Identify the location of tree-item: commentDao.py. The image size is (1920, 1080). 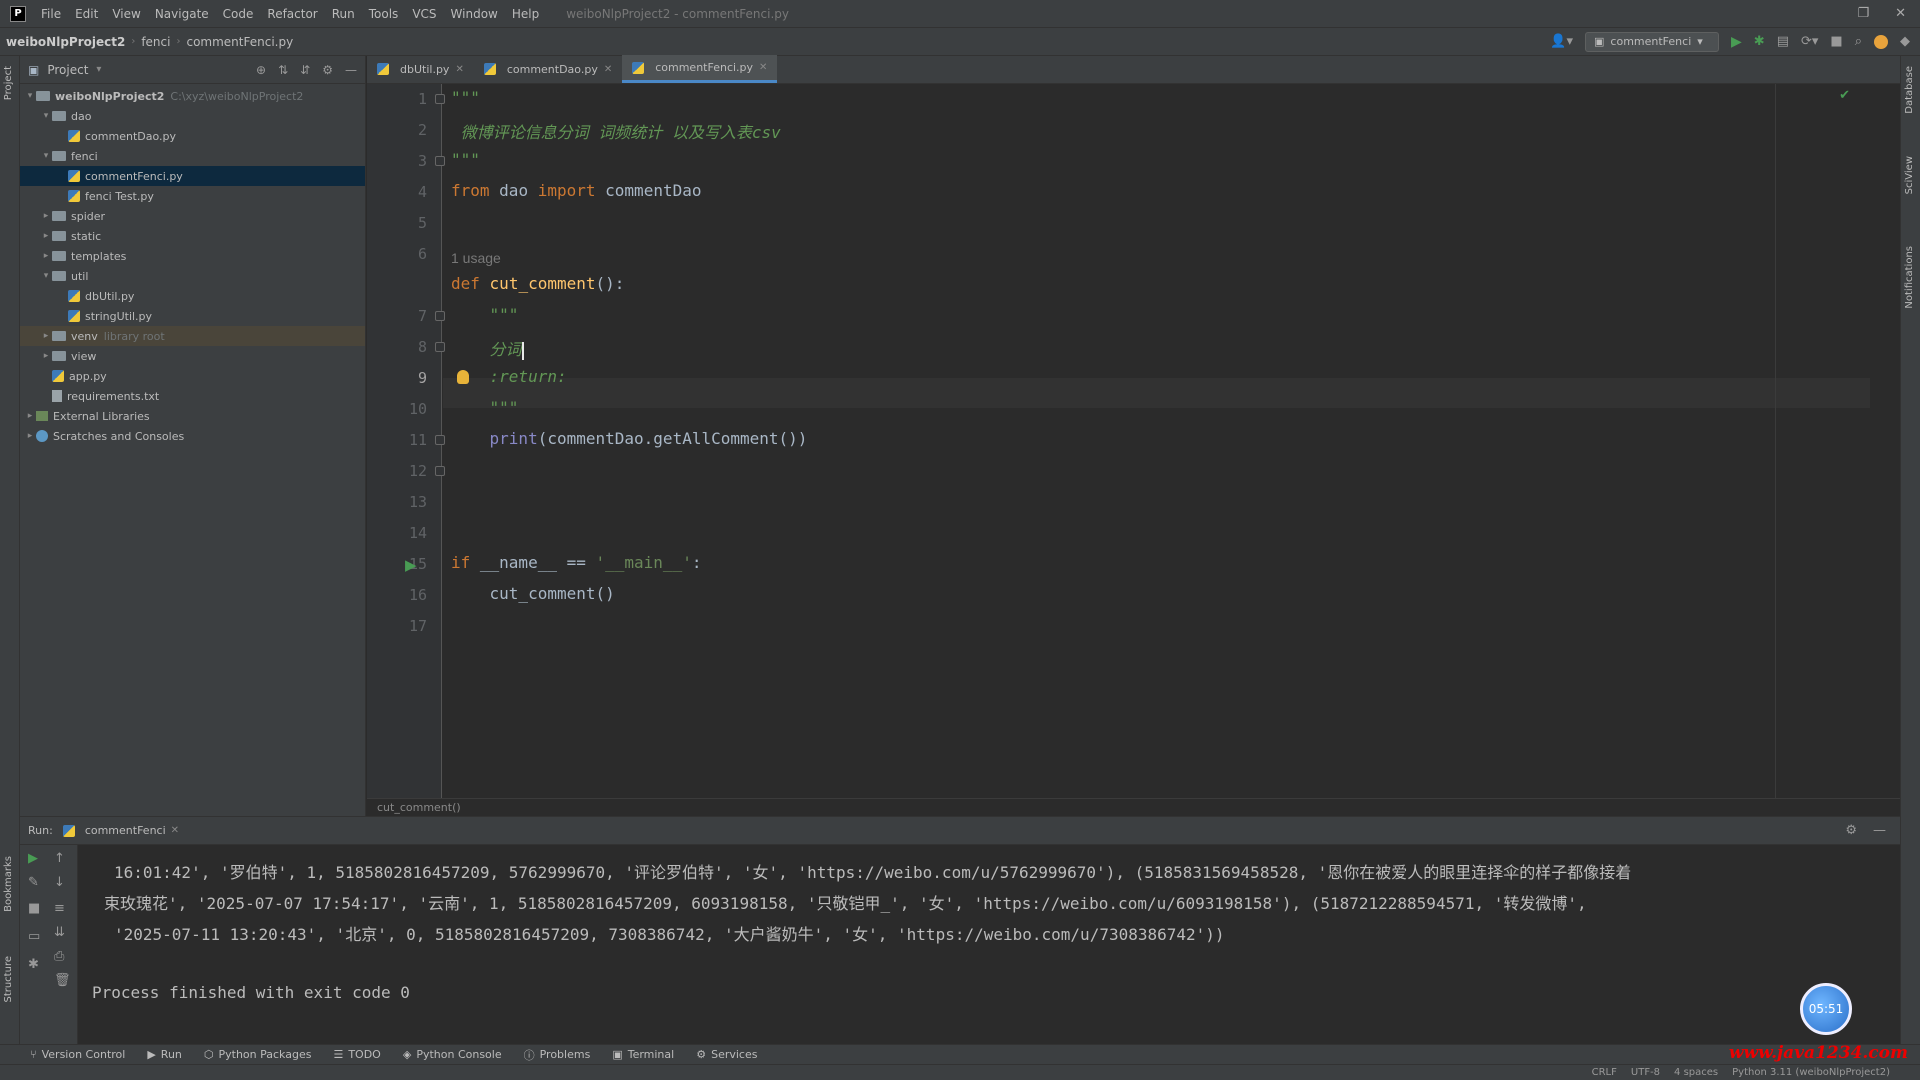
(192, 136).